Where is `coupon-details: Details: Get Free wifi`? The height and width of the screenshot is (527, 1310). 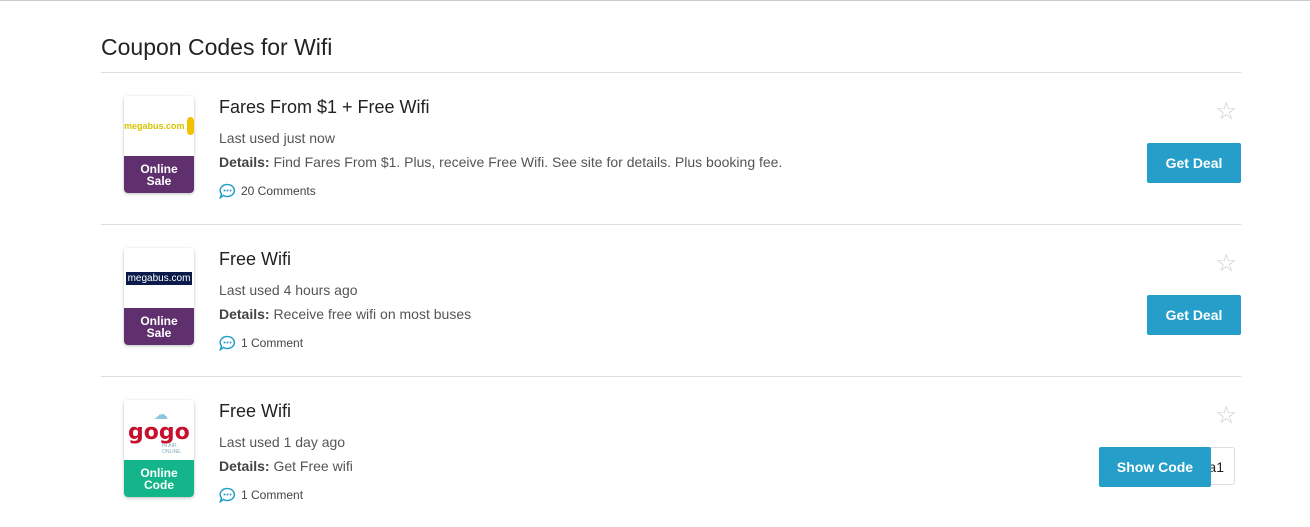
coupon-details: Details: Get Free wifi is located at coordinates (286, 466).